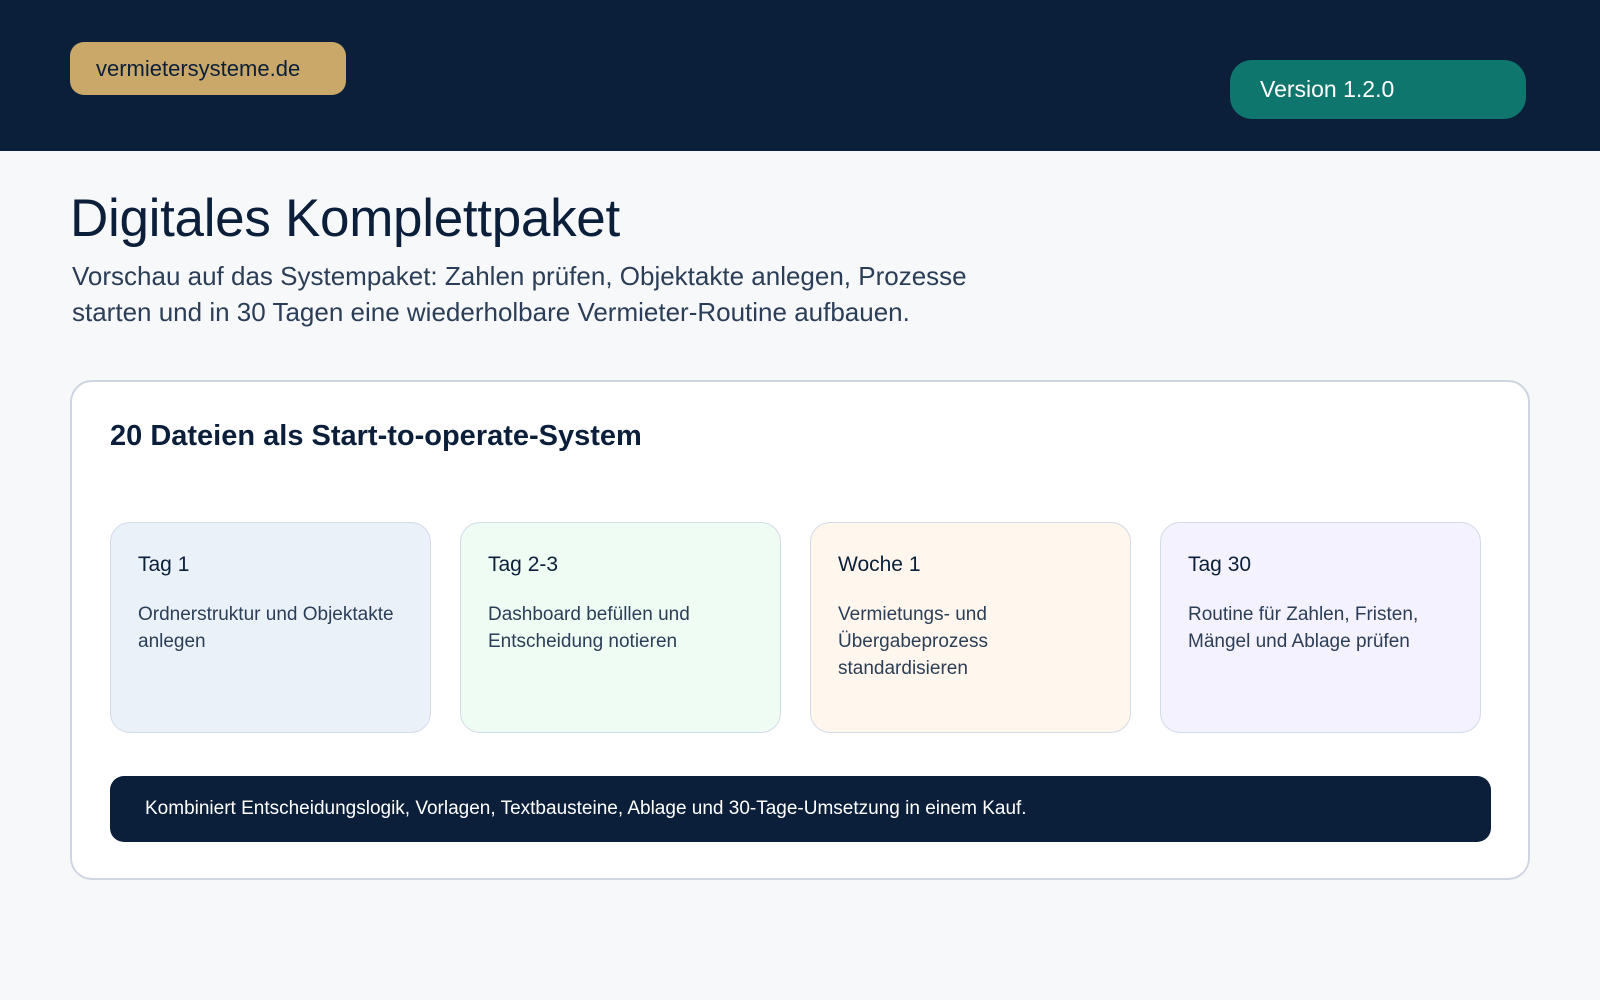 The image size is (1600, 1000). What do you see at coordinates (523, 564) in the screenshot?
I see `step-title: Tag 2-3` at bounding box center [523, 564].